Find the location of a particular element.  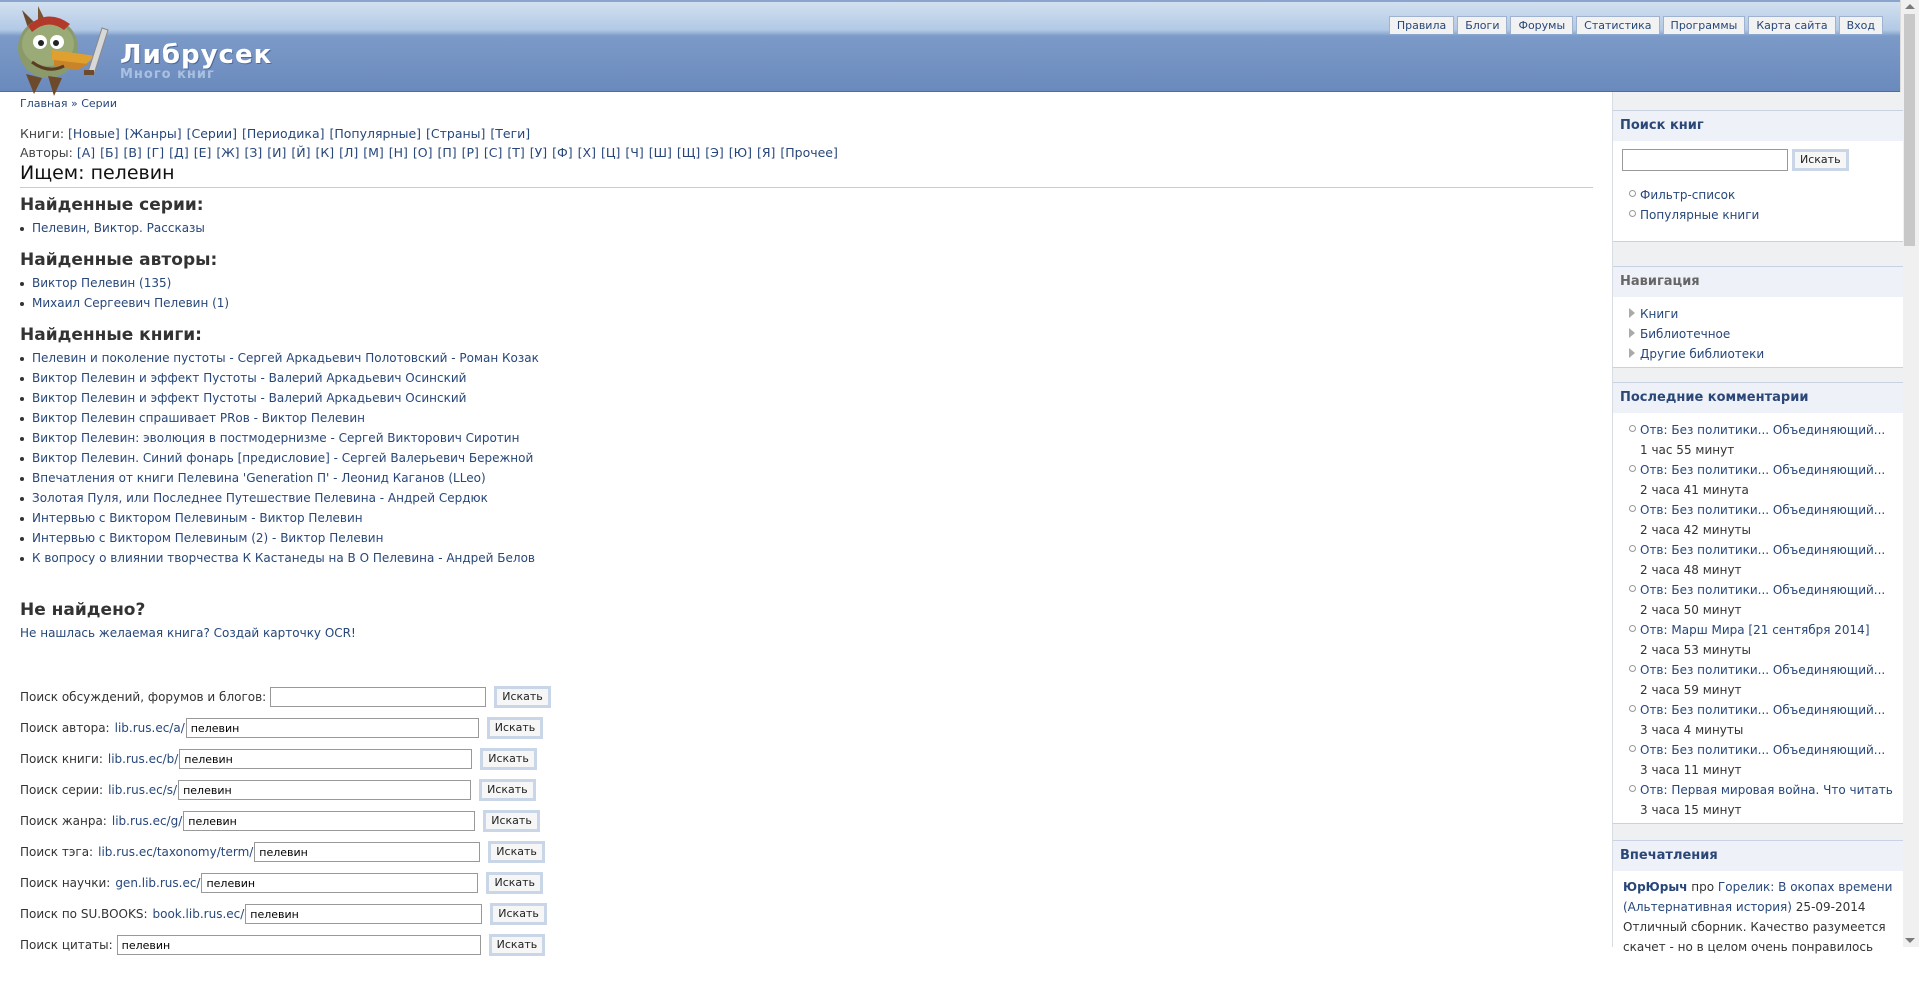

author-letter-link: [Л] is located at coordinates (348, 152).